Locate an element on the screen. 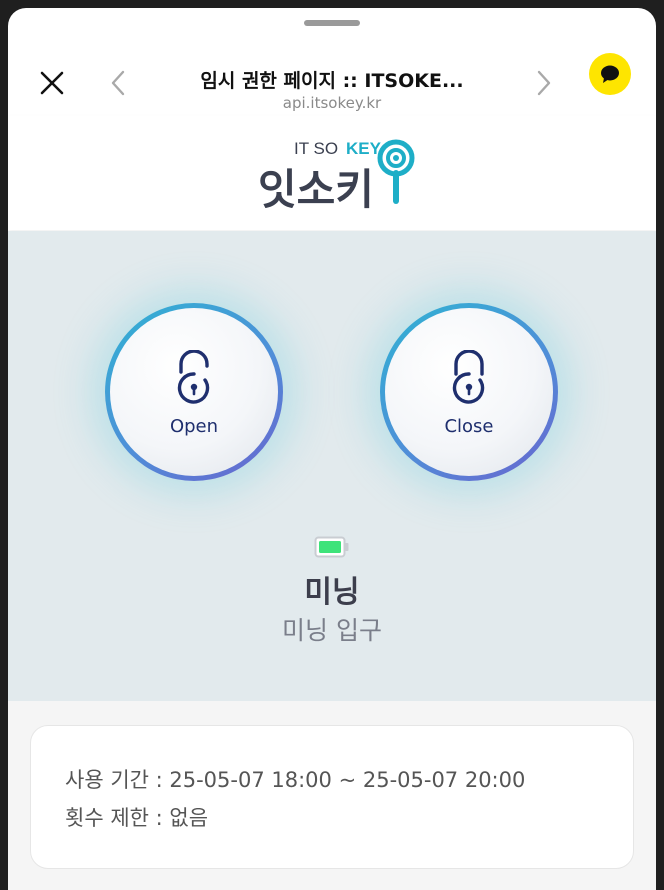  svg-text: KEY is located at coordinates (364, 148).